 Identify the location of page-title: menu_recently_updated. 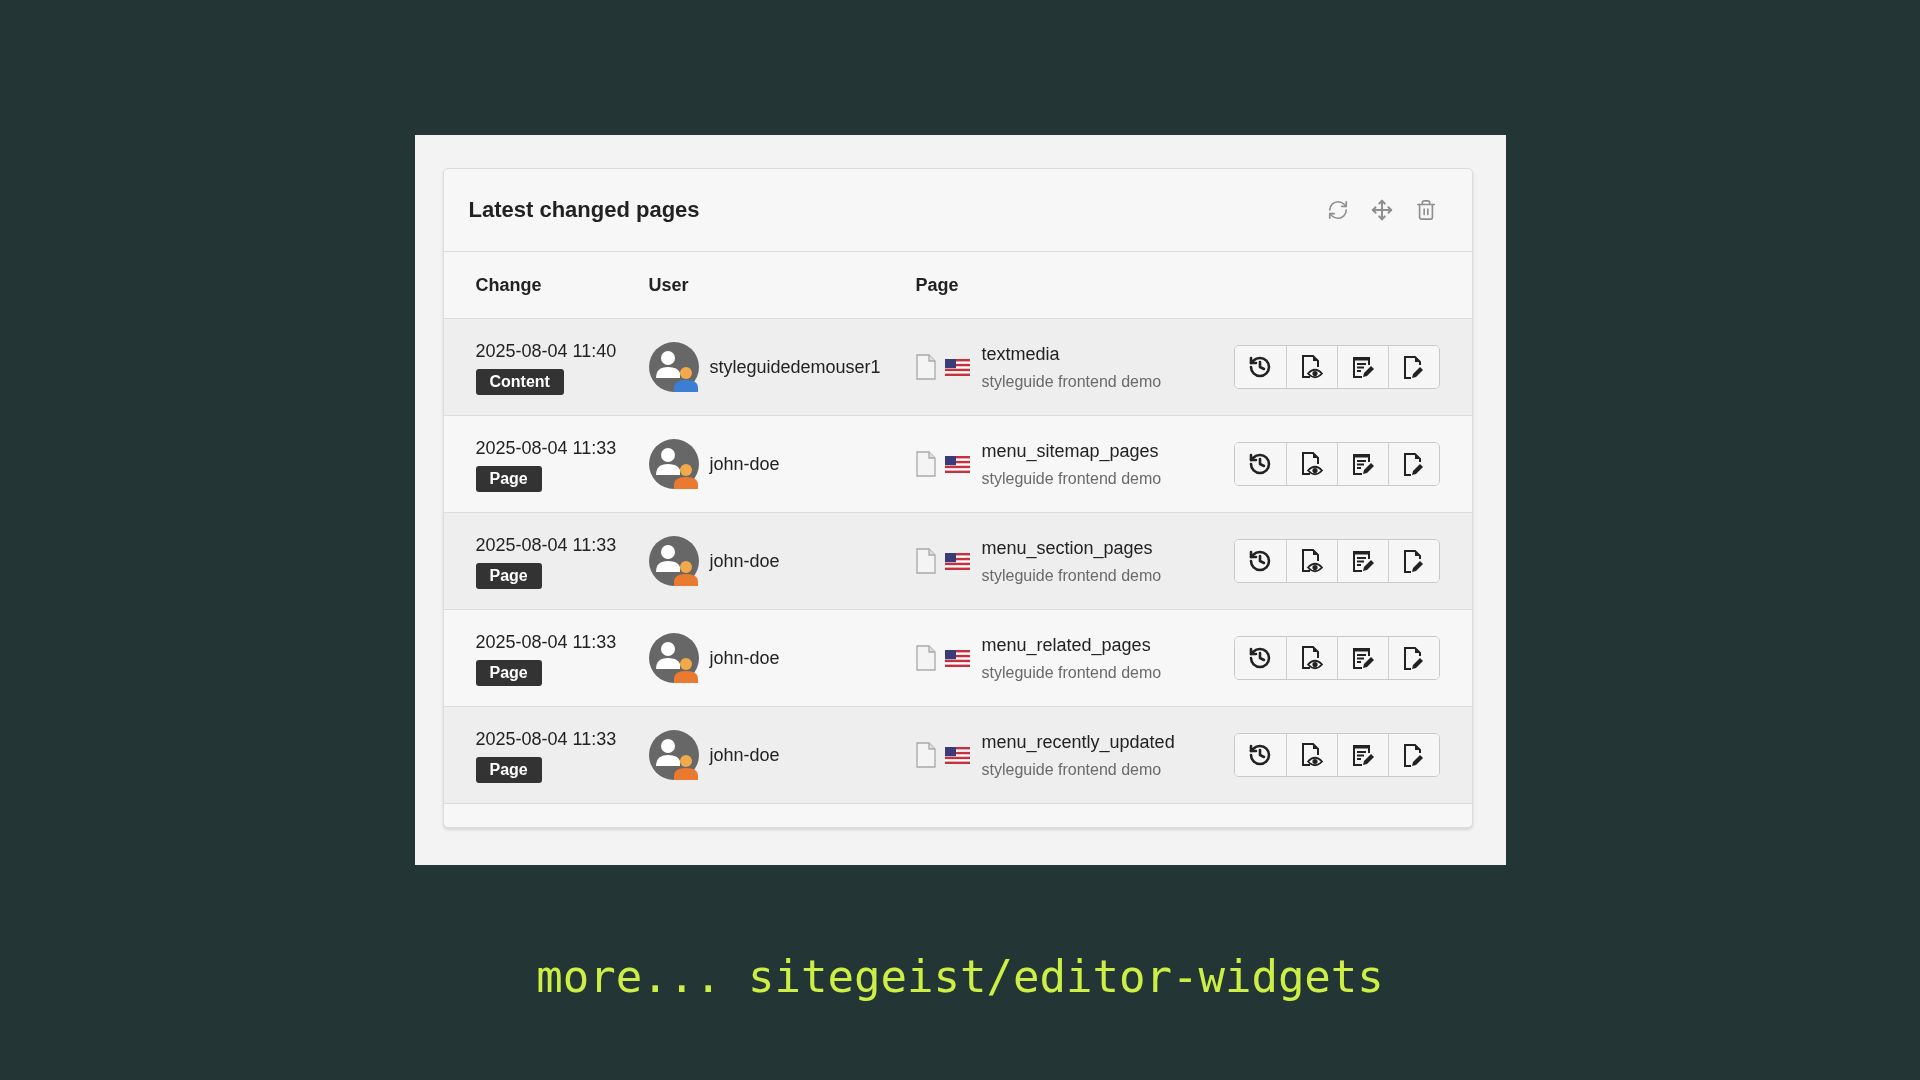
(1078, 742).